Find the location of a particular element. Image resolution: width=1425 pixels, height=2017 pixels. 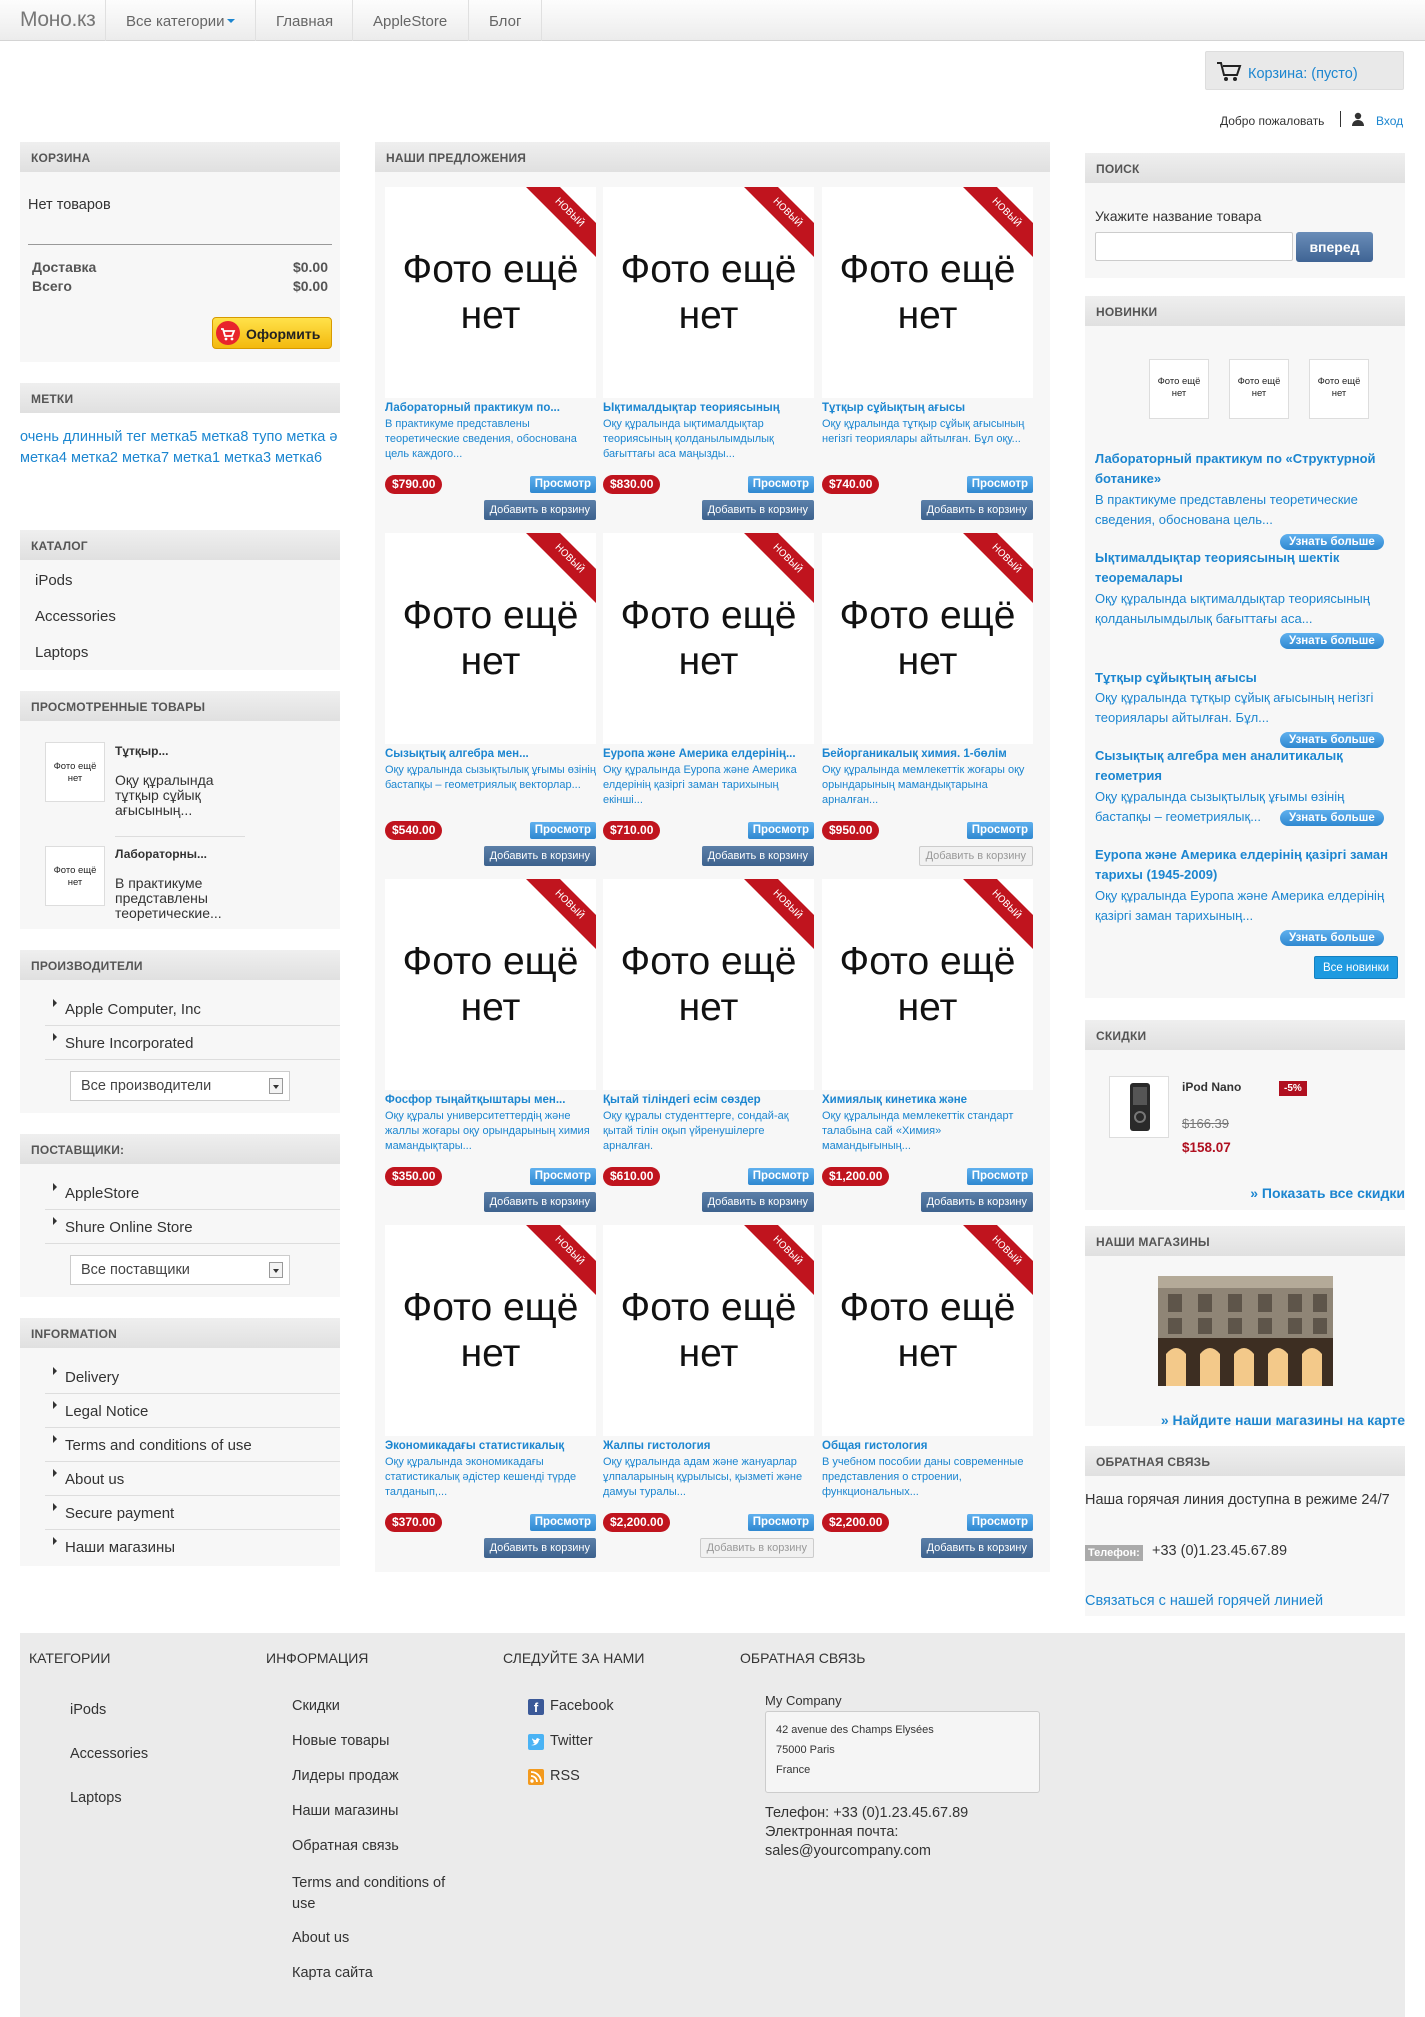

product-title: Тұтқыр сұйықтың ағысы is located at coordinates (927, 408).